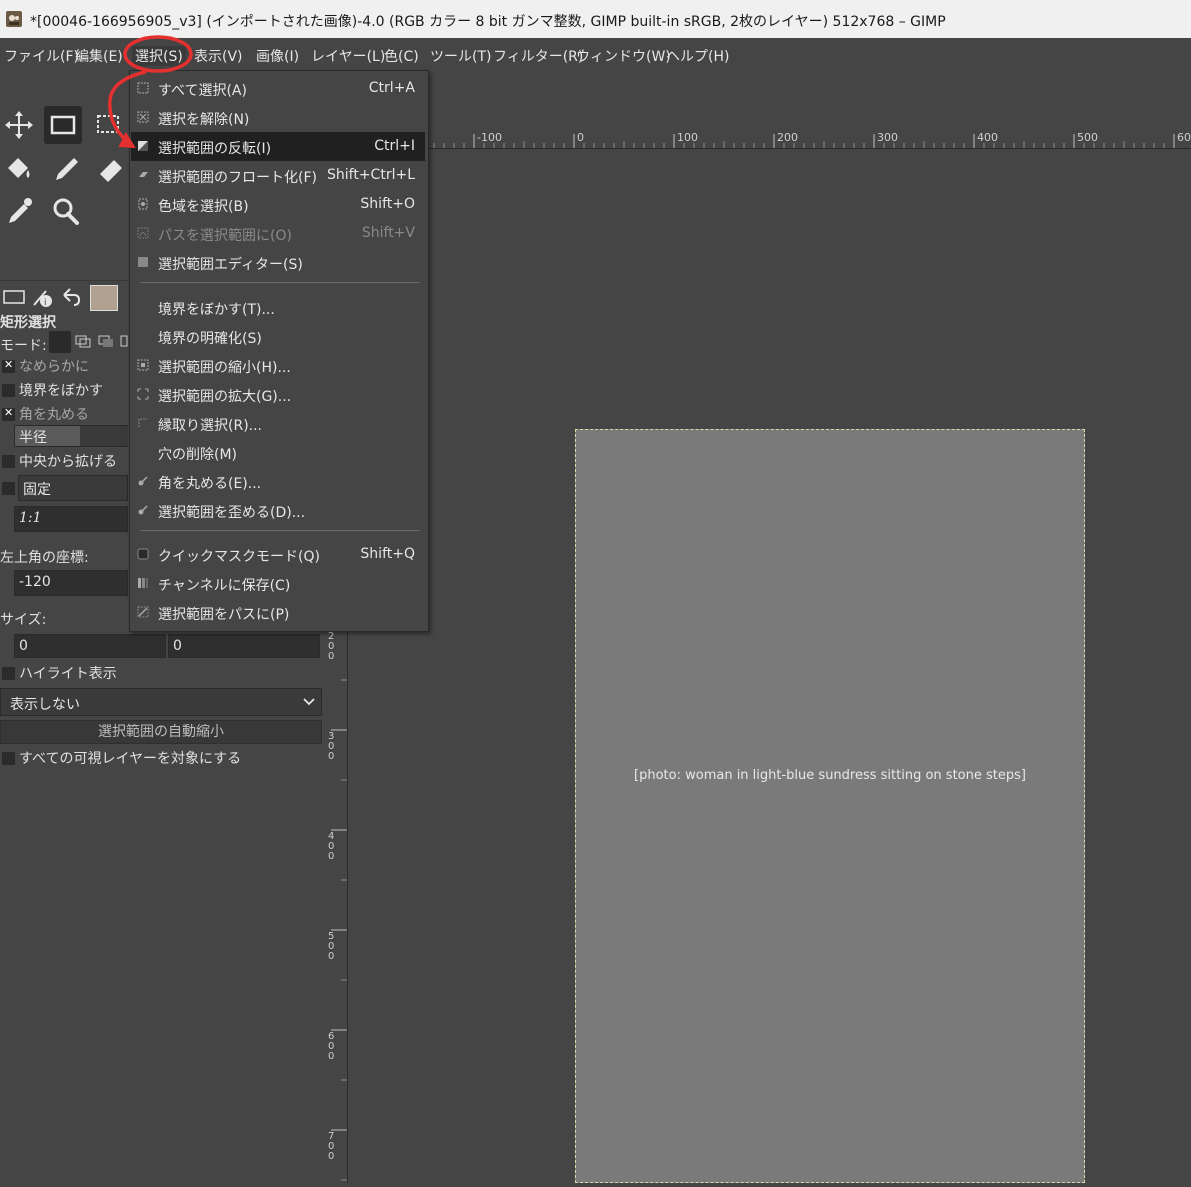  What do you see at coordinates (104, 298) in the screenshot?
I see `image-thumbnail-tab` at bounding box center [104, 298].